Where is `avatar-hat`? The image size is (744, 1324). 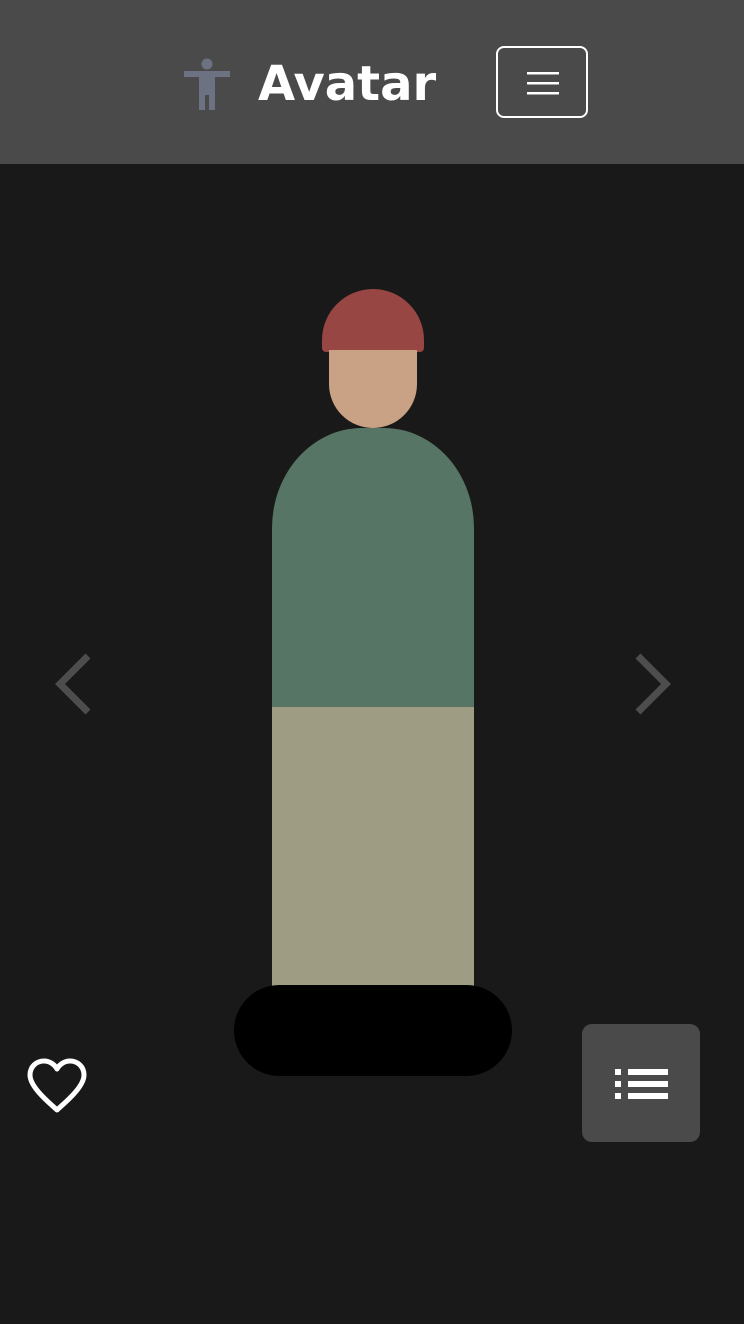
avatar-hat is located at coordinates (373, 320).